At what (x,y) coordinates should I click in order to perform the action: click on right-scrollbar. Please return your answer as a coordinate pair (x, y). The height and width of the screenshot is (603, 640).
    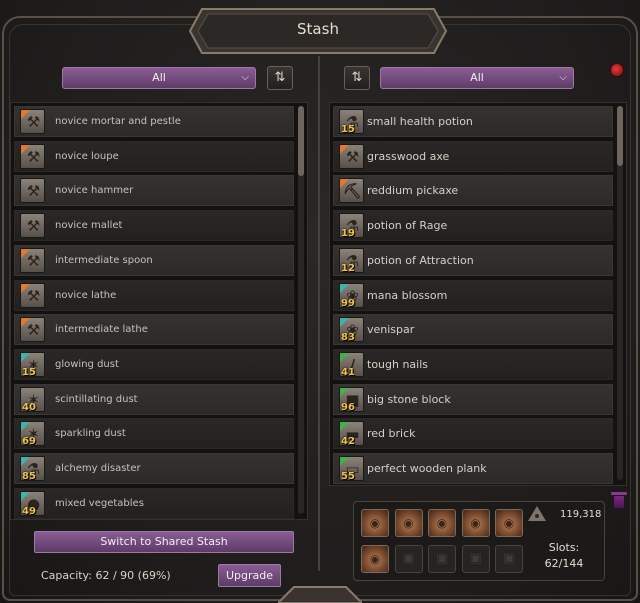
    Looking at the image, I should click on (620, 293).